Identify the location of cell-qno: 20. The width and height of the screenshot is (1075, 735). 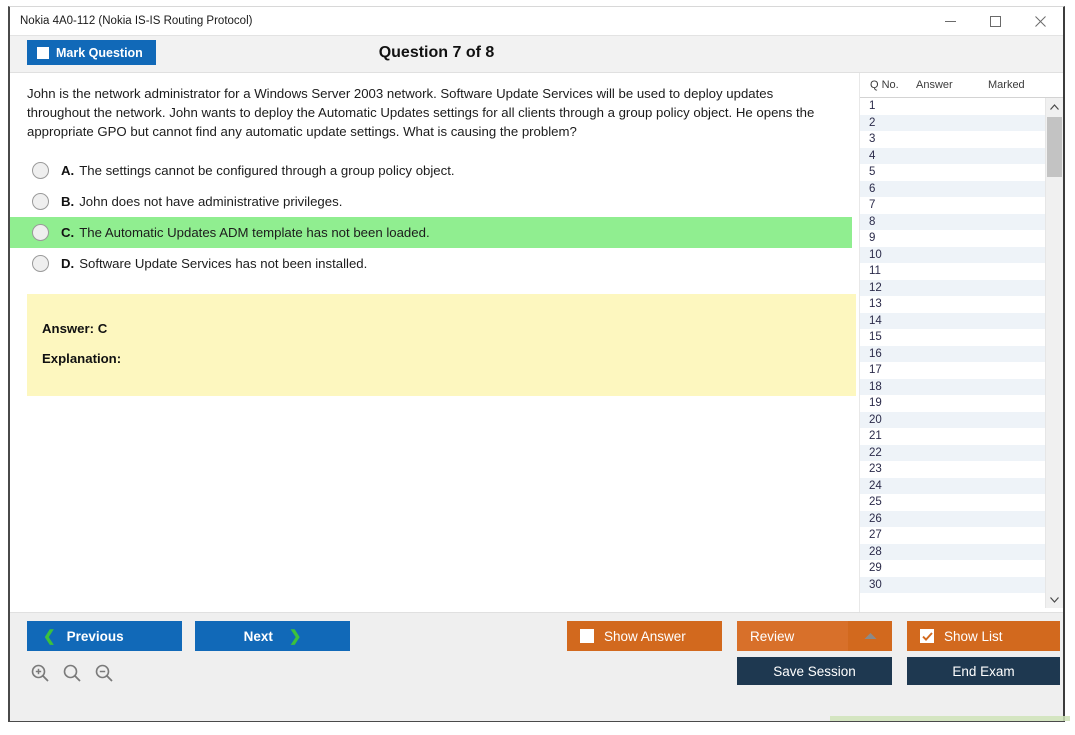
(875, 419).